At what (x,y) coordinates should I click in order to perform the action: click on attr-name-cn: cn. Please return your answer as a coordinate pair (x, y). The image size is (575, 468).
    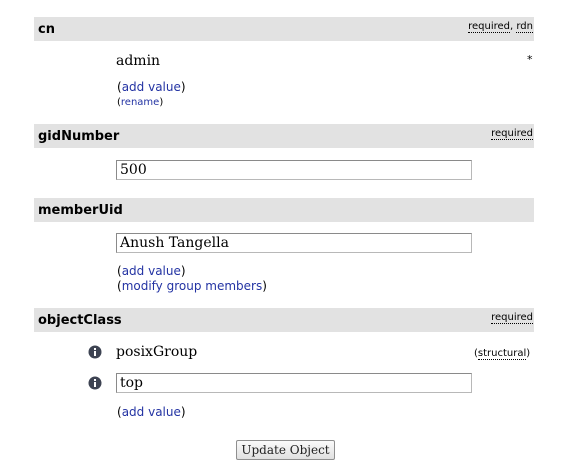
    Looking at the image, I should click on (46, 29).